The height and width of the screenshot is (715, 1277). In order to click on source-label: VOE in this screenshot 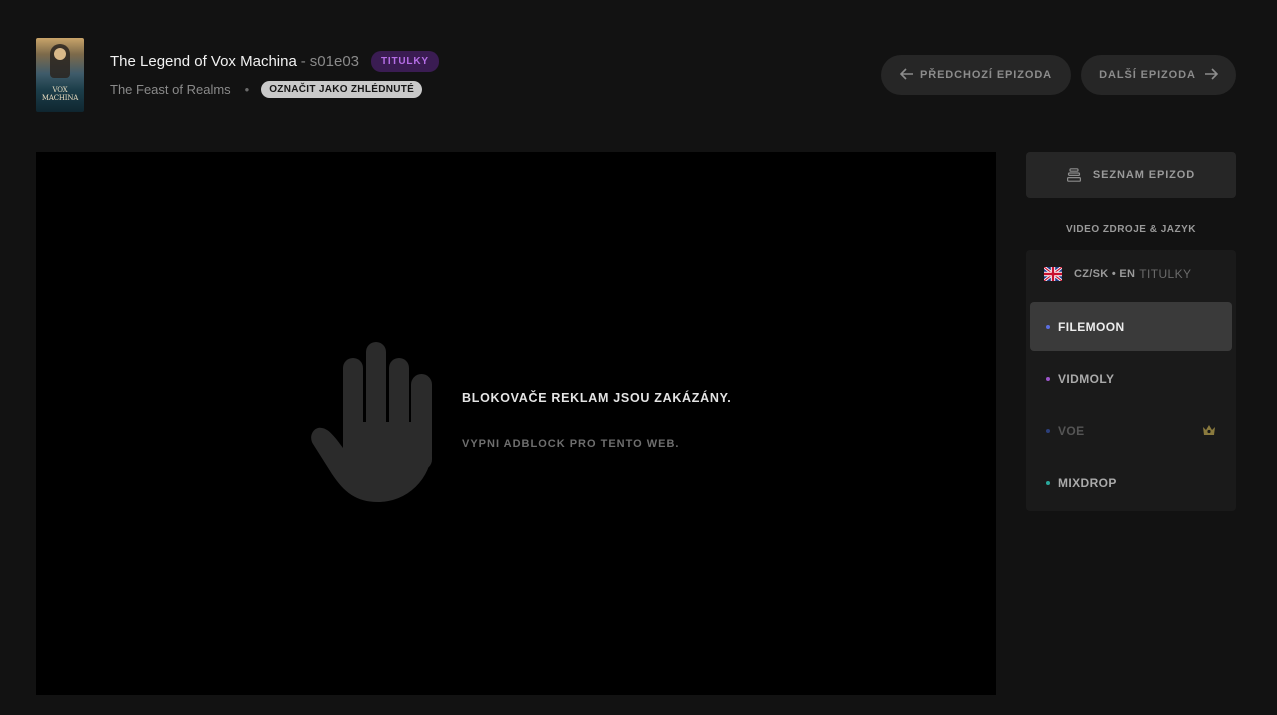, I will do `click(1071, 430)`.